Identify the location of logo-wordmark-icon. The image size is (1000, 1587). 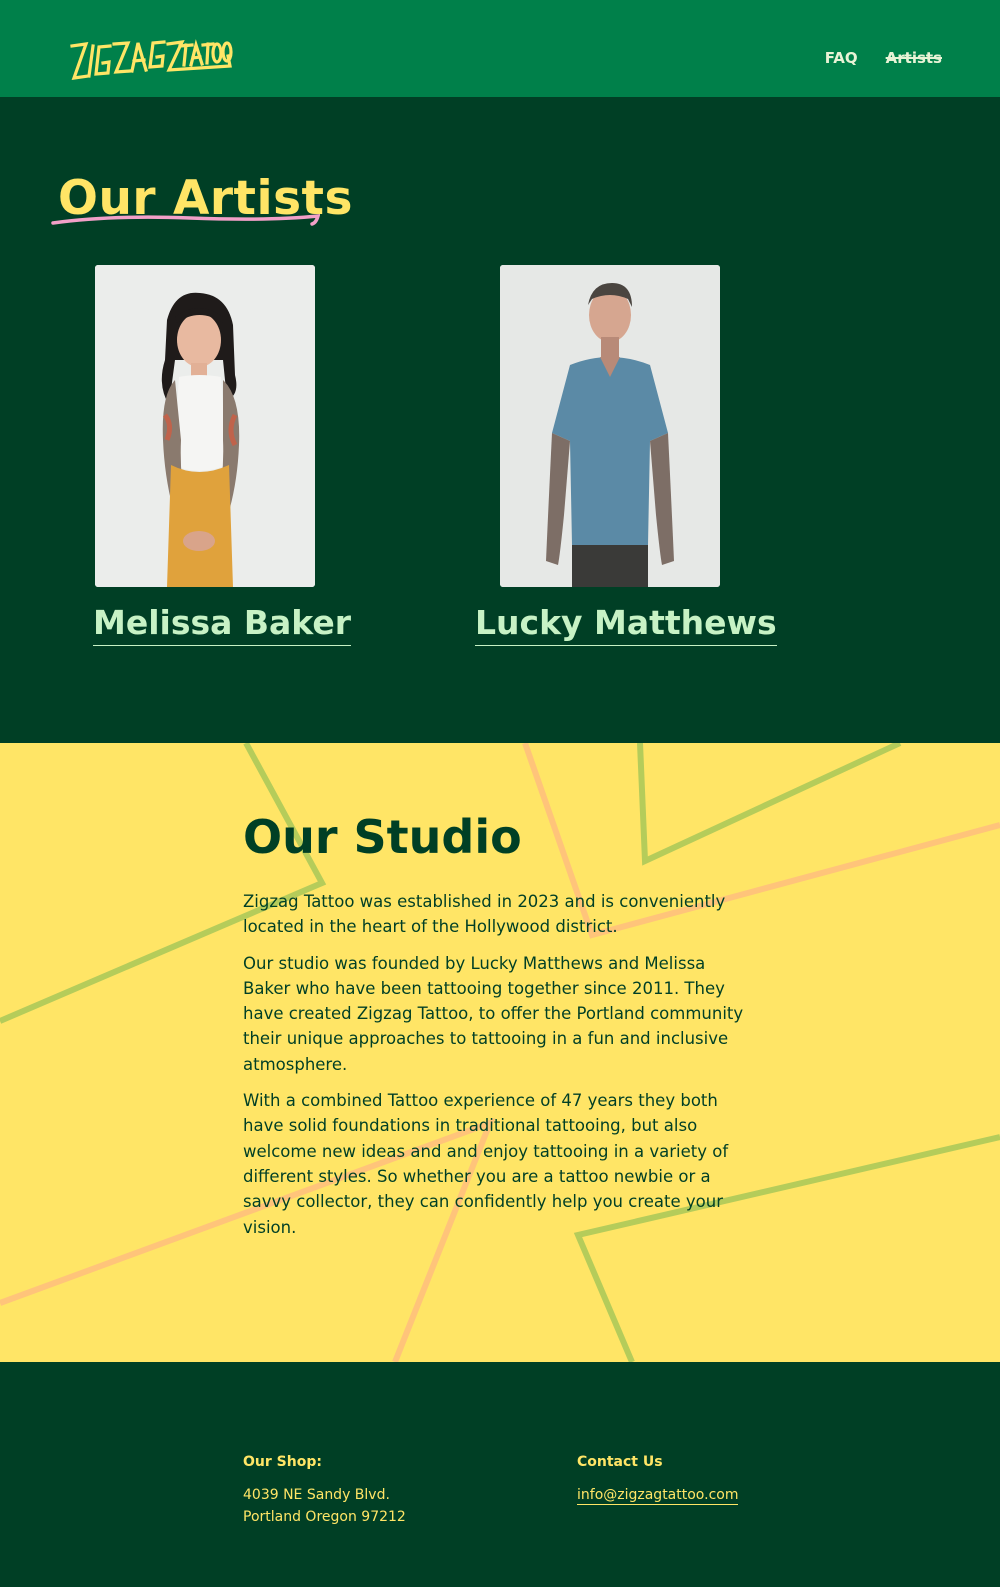
(151, 59).